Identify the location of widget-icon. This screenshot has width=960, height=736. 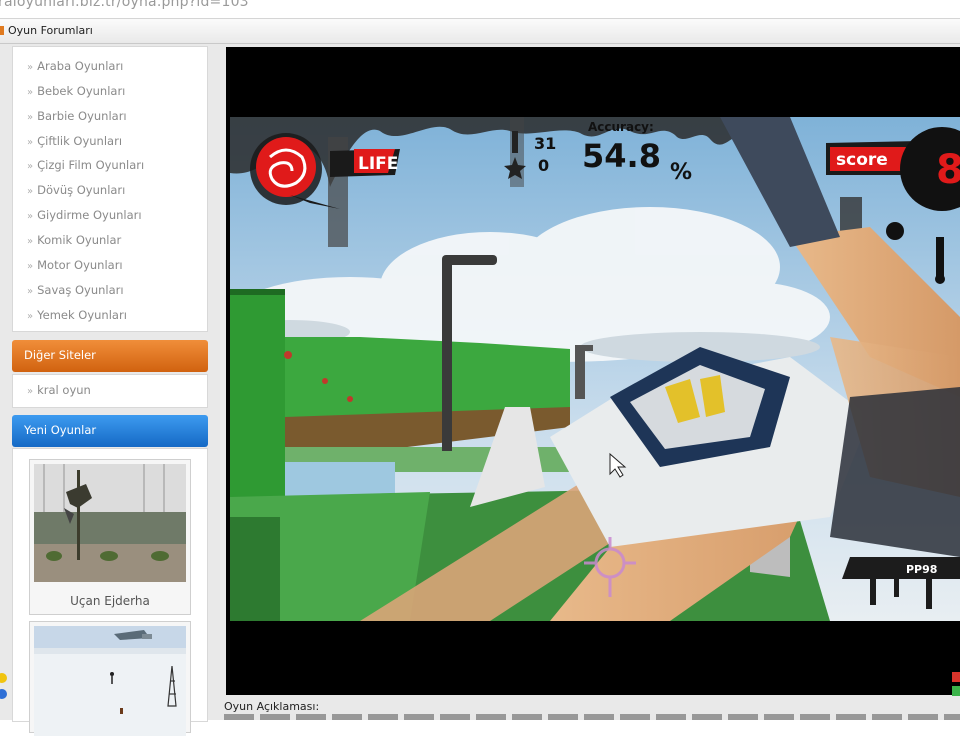
(3, 686).